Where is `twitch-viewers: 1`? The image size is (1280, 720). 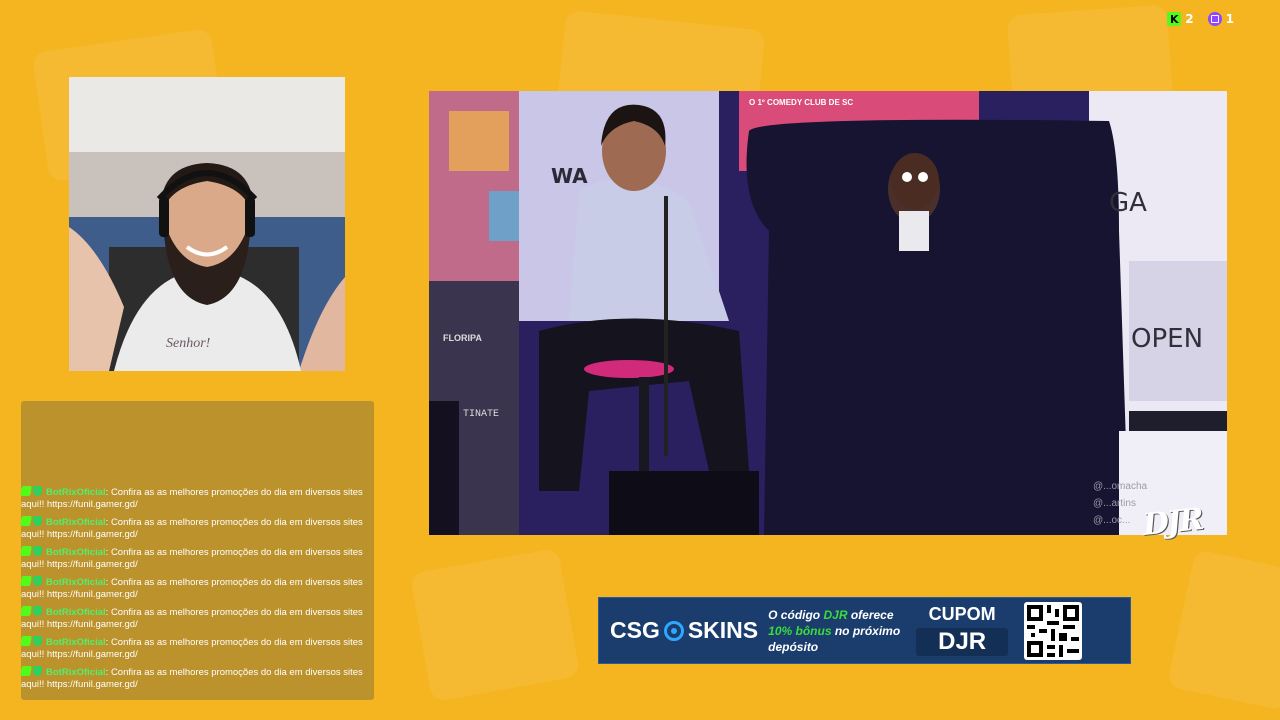 twitch-viewers: 1 is located at coordinates (1220, 19).